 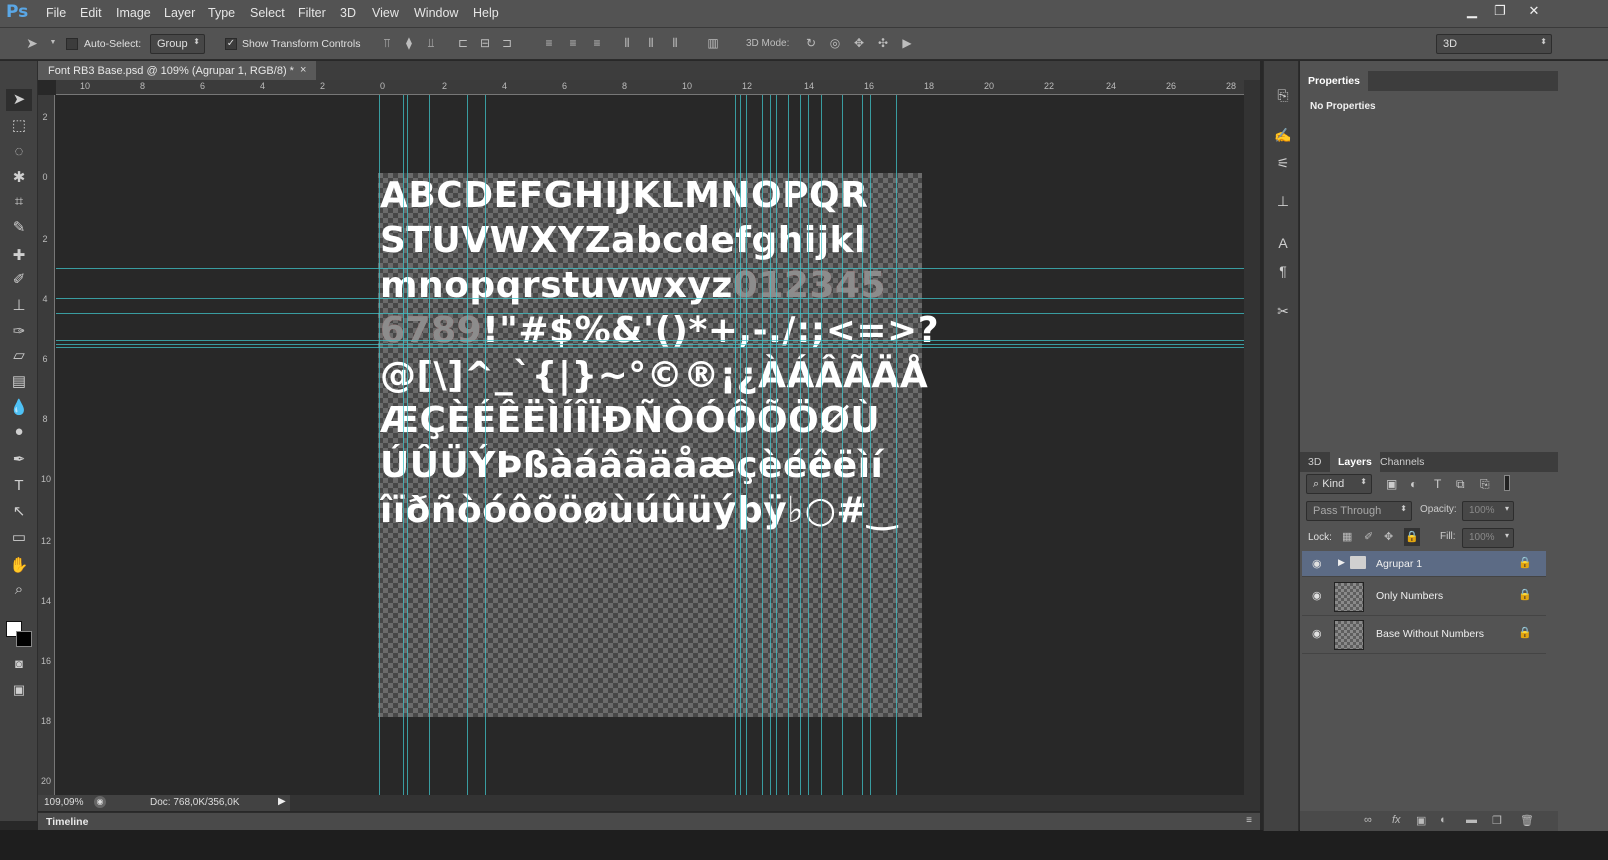 What do you see at coordinates (177, 44) in the screenshot?
I see `auto-select-target-dropdown: Group ⬍` at bounding box center [177, 44].